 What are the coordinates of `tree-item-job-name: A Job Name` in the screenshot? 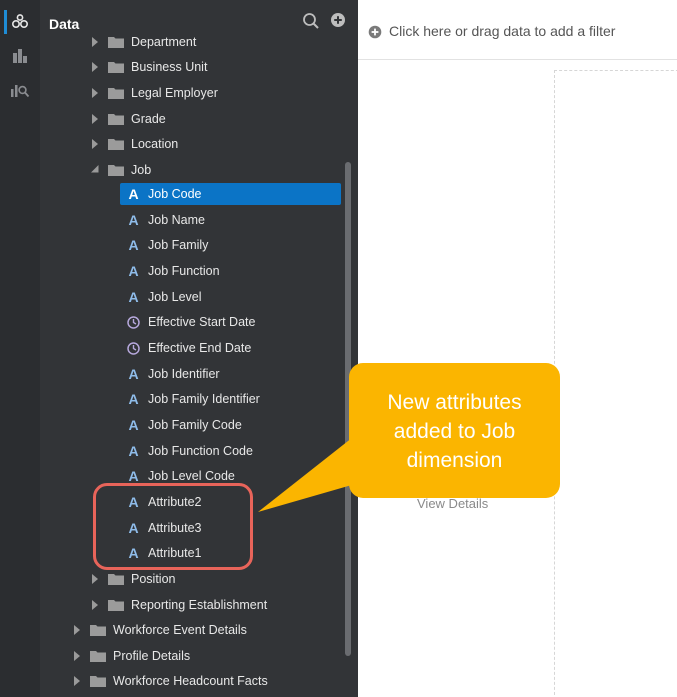 It's located at (166, 220).